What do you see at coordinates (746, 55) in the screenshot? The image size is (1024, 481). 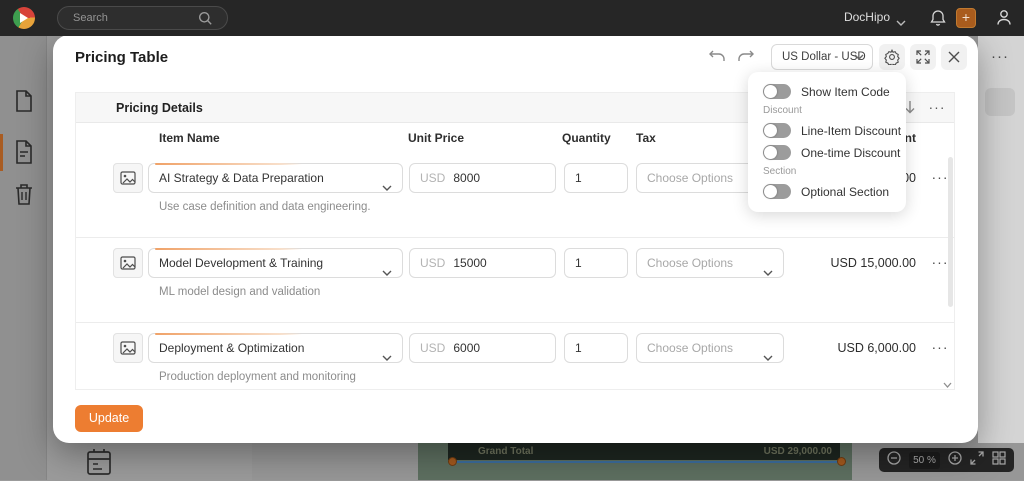 I see `redo-icon` at bounding box center [746, 55].